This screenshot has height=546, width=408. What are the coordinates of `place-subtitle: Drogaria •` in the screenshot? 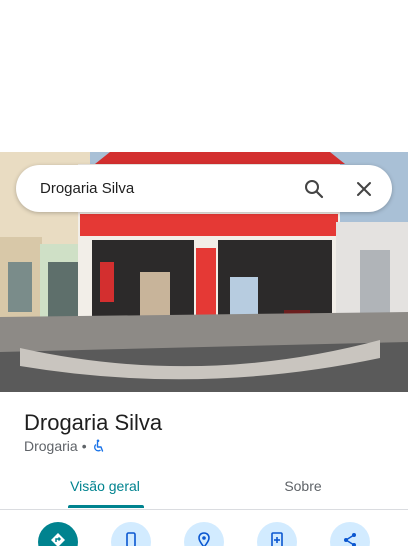 It's located at (64, 446).